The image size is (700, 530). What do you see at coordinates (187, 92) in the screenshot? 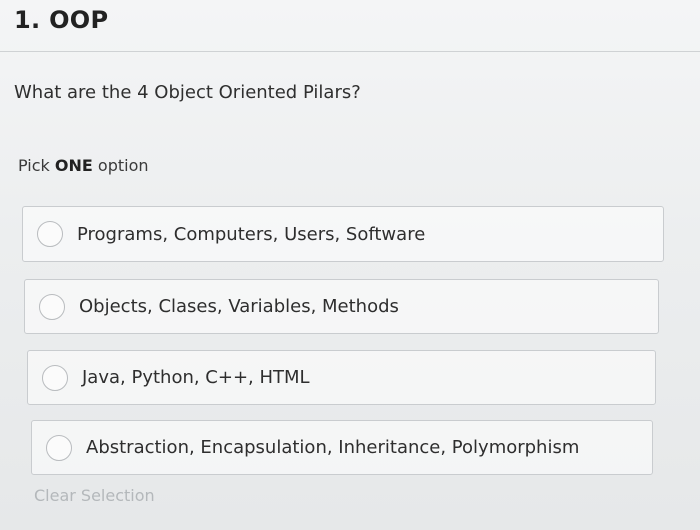
I see `question-text: What are the 4 Object Oriented Pilars?` at bounding box center [187, 92].